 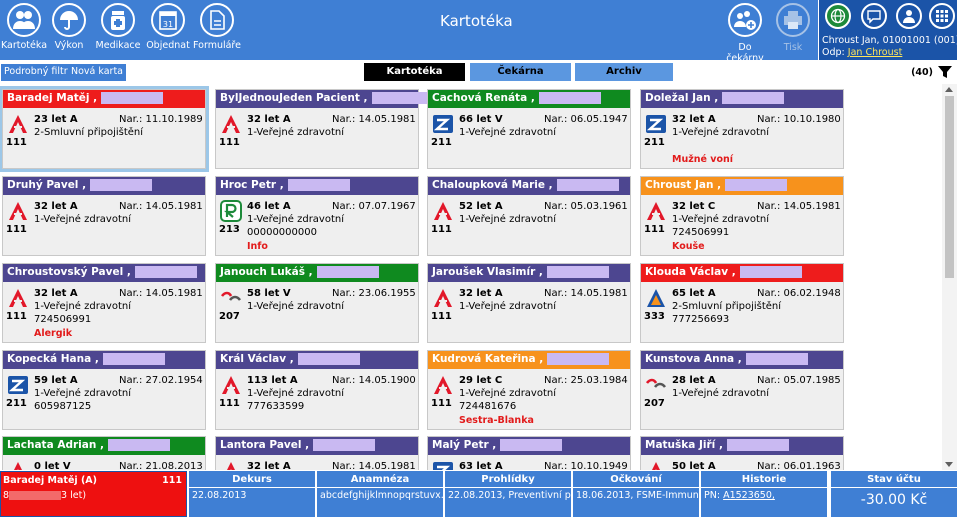 What do you see at coordinates (93, 494) in the screenshot?
I see `selected-patient-panel: Baradej Matěj (A) 111 83 let)` at bounding box center [93, 494].